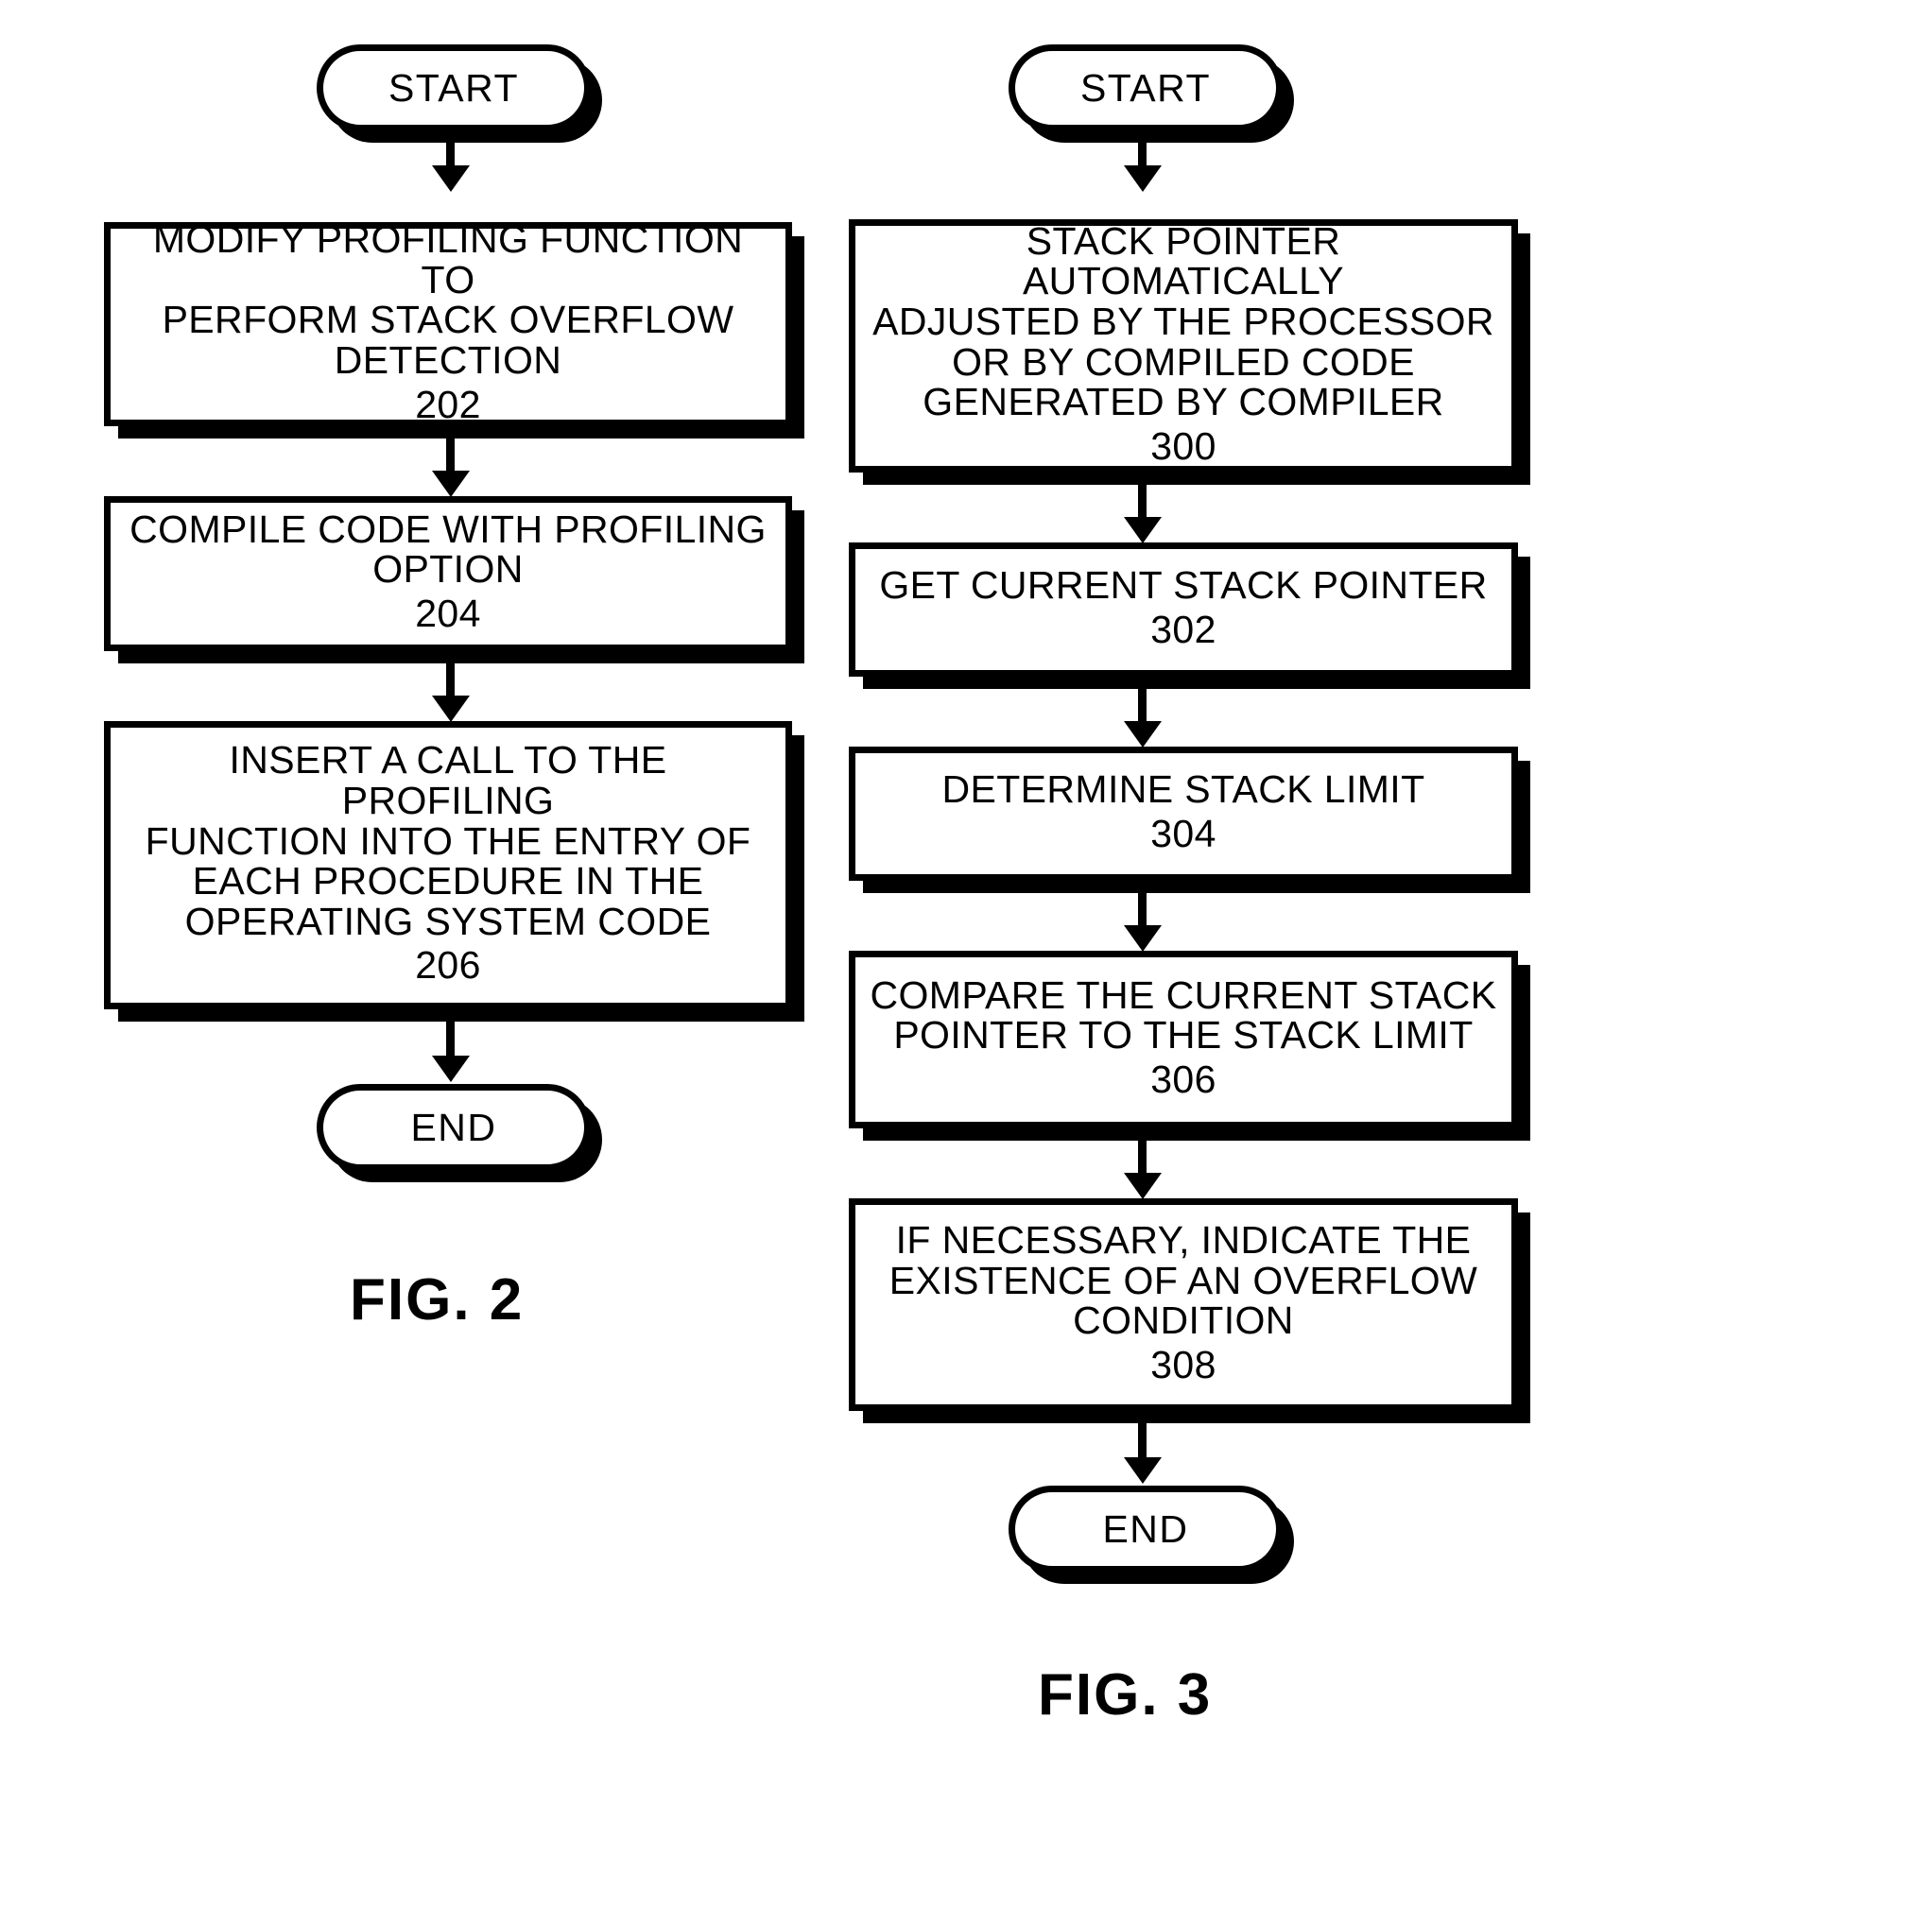  I want to click on fig3-start-label: START, so click(1145, 87).